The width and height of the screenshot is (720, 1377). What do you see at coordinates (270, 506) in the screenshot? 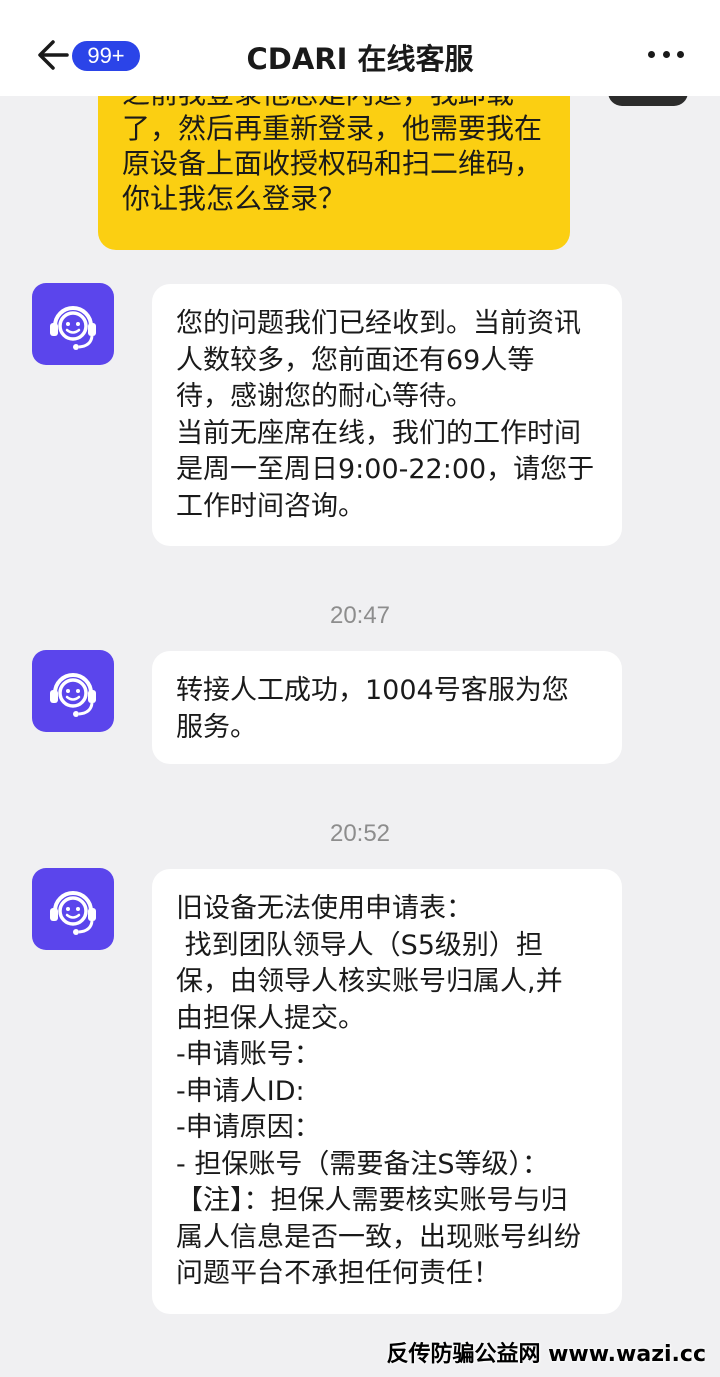
I see `message-line: 工作时间咨询。` at bounding box center [270, 506].